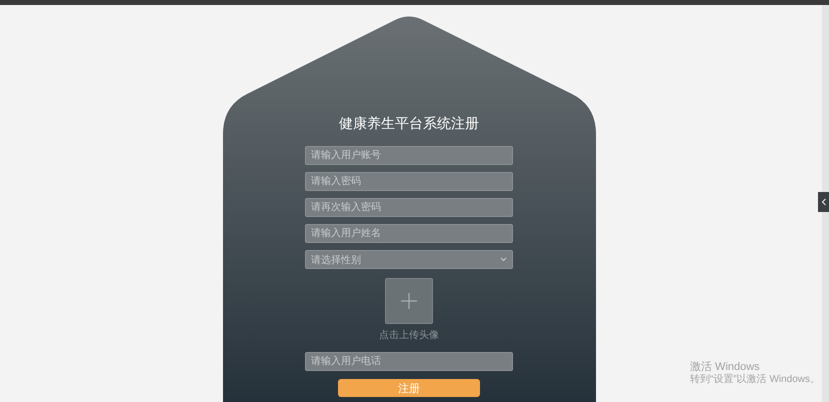  Describe the element at coordinates (409, 181) in the screenshot. I see `input-field: 请输入密码` at that location.